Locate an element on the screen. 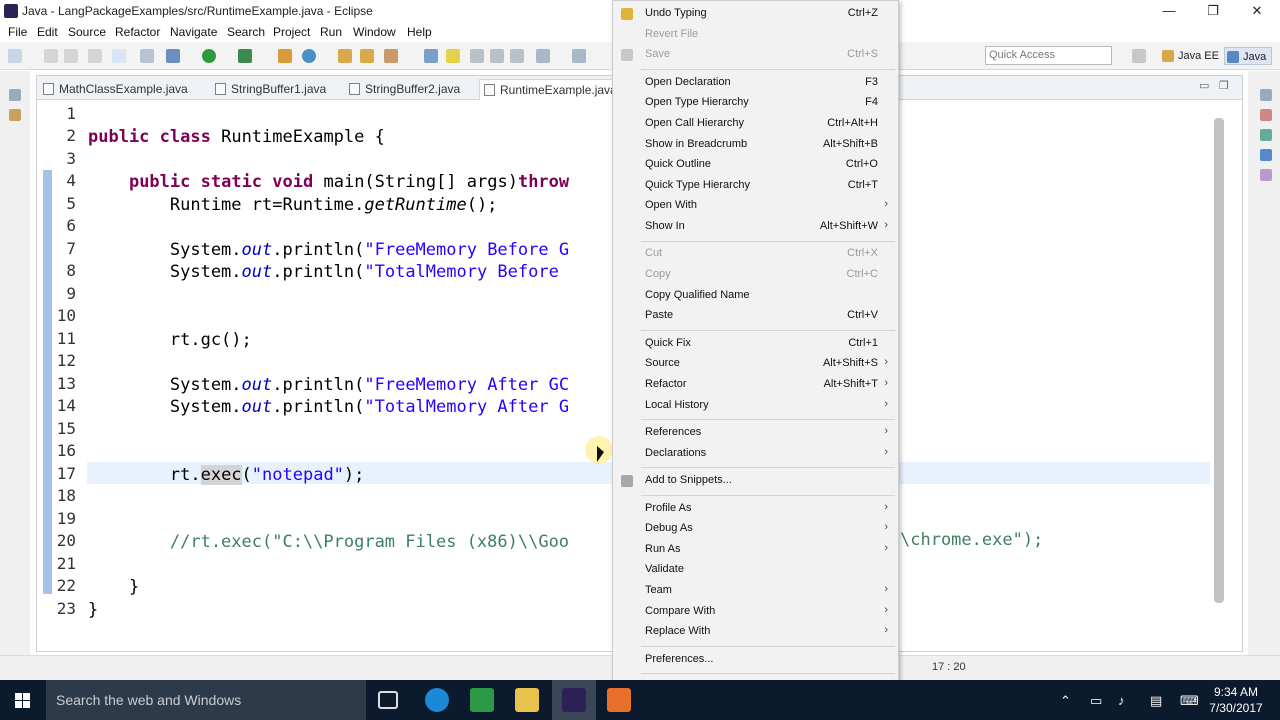  show-whitespace-icon is located at coordinates (497, 56).